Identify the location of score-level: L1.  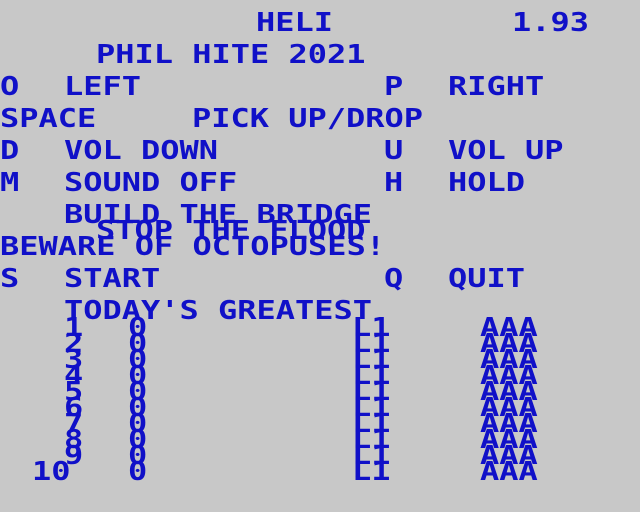
(371, 472).